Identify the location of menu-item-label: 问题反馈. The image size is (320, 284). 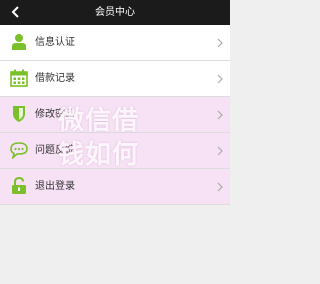
(55, 150).